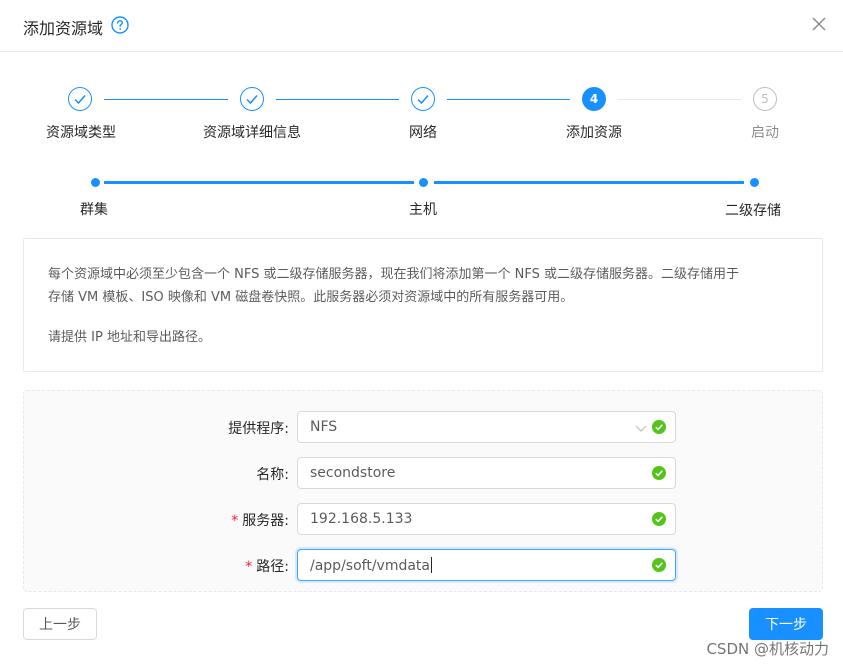  Describe the element at coordinates (361, 519) in the screenshot. I see `server-value: 192.168.5.133` at that location.